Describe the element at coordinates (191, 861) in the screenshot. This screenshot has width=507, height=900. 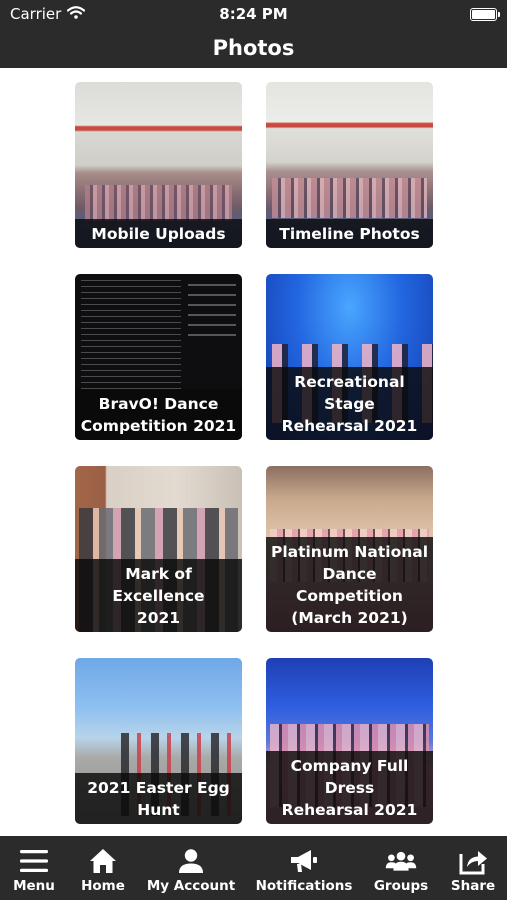
I see `user-icon` at that location.